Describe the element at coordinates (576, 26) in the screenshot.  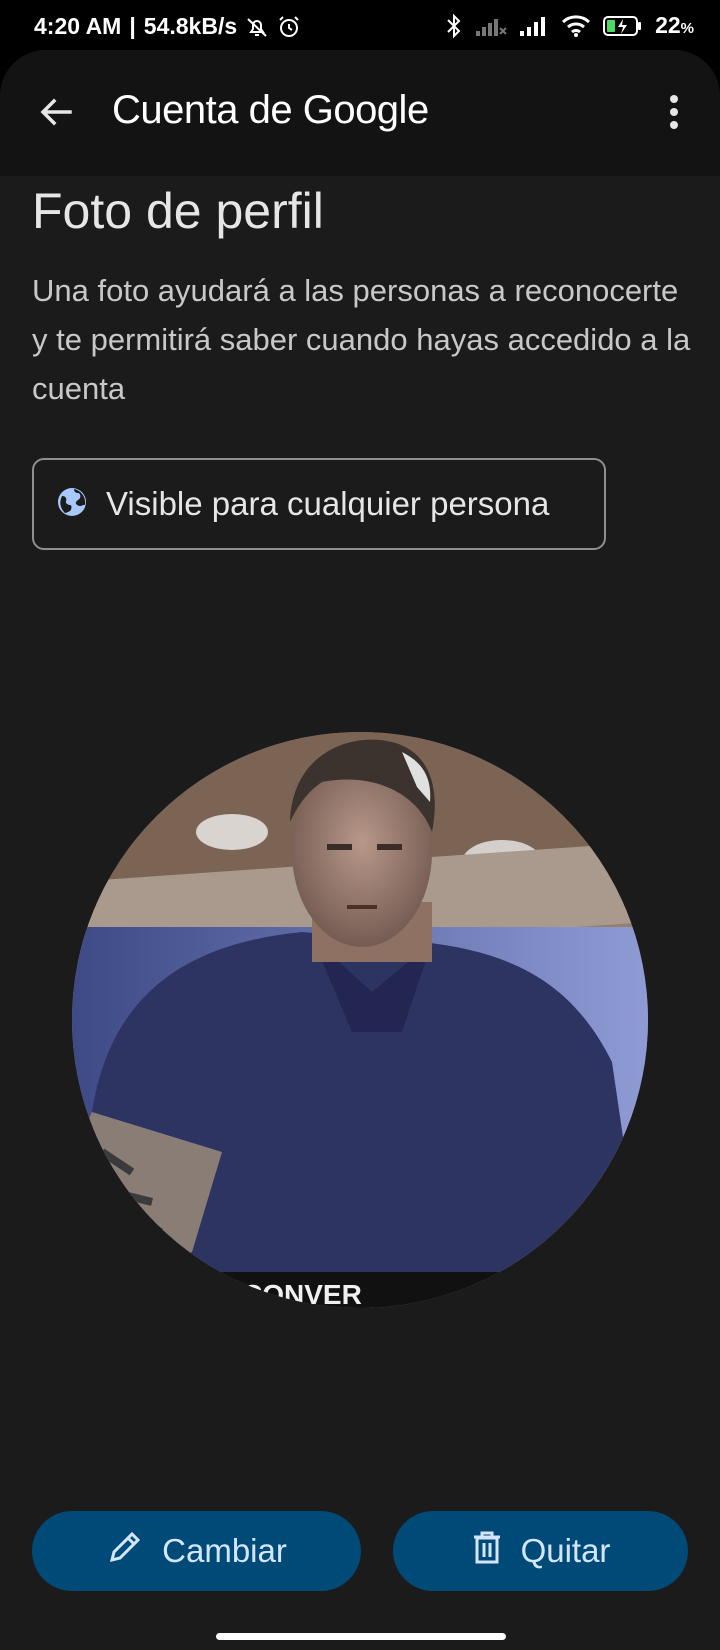
I see `wifi-icon` at that location.